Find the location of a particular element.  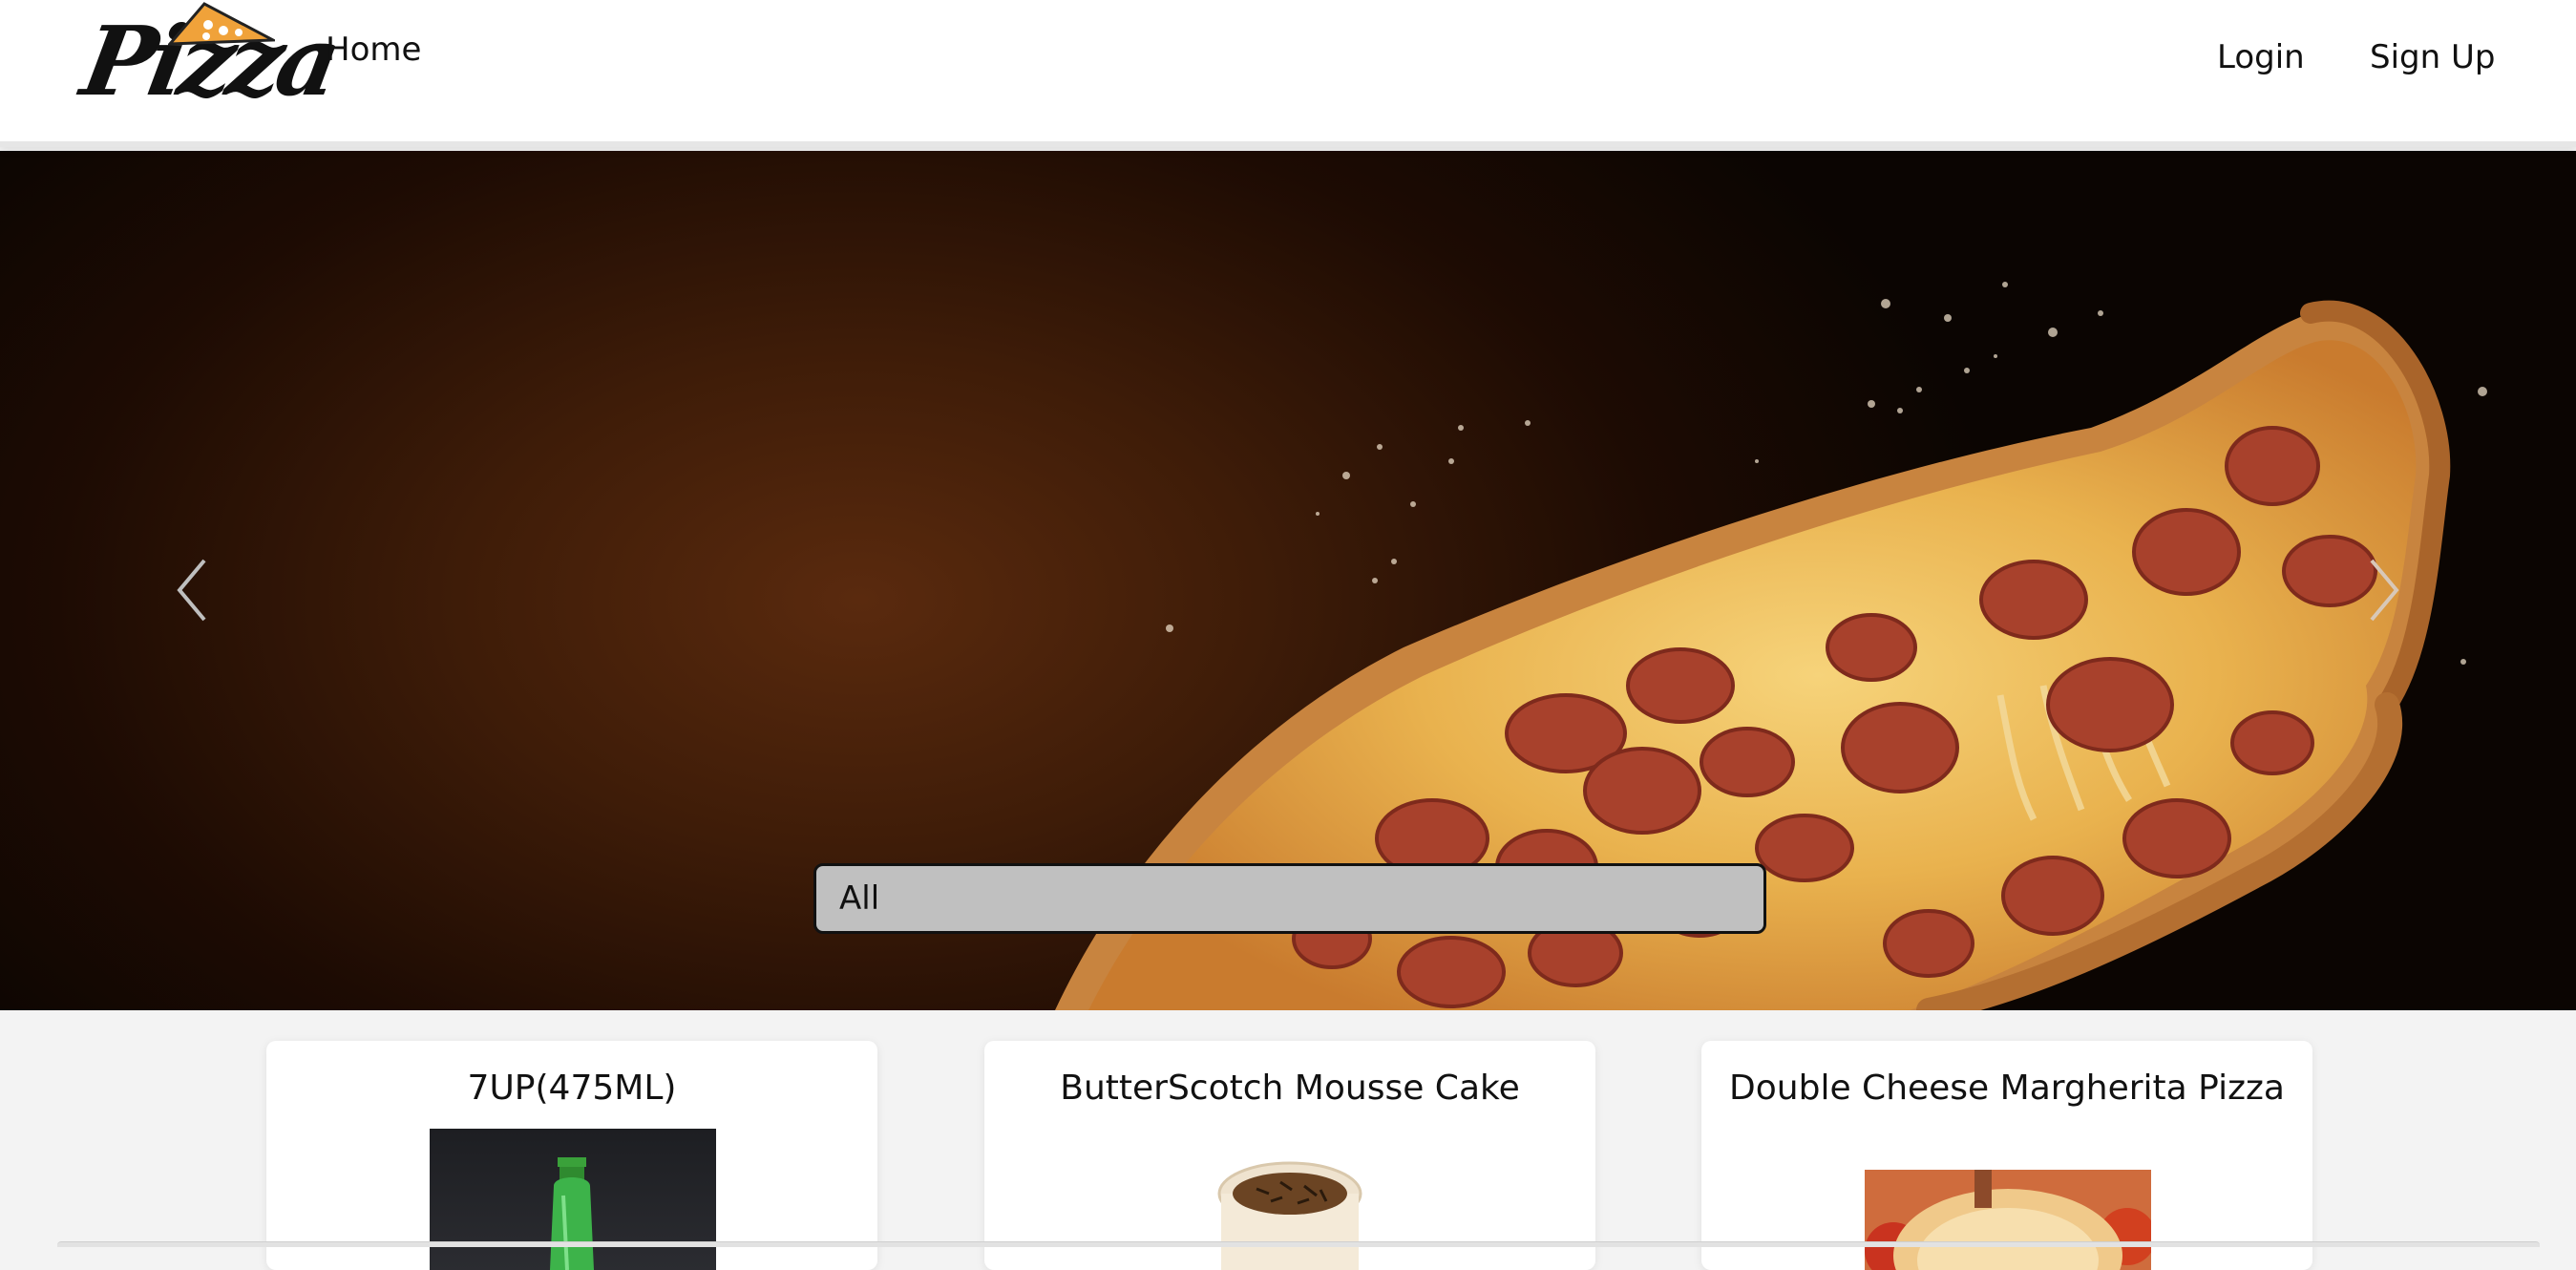

product-card: 7UP(475ML) is located at coordinates (571, 1155).